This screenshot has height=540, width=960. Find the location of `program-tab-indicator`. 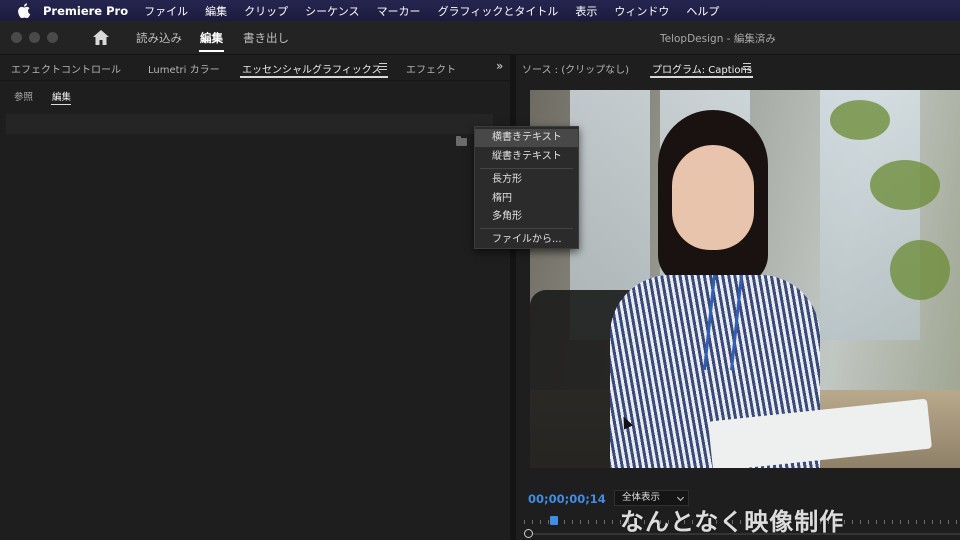

program-tab-indicator is located at coordinates (701, 77).